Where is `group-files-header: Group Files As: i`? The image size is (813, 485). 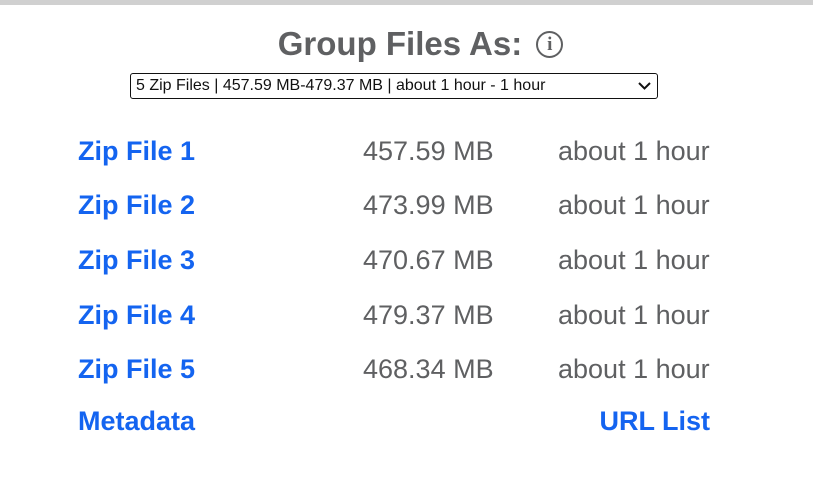
group-files-header: Group Files As: i is located at coordinates (406, 44).